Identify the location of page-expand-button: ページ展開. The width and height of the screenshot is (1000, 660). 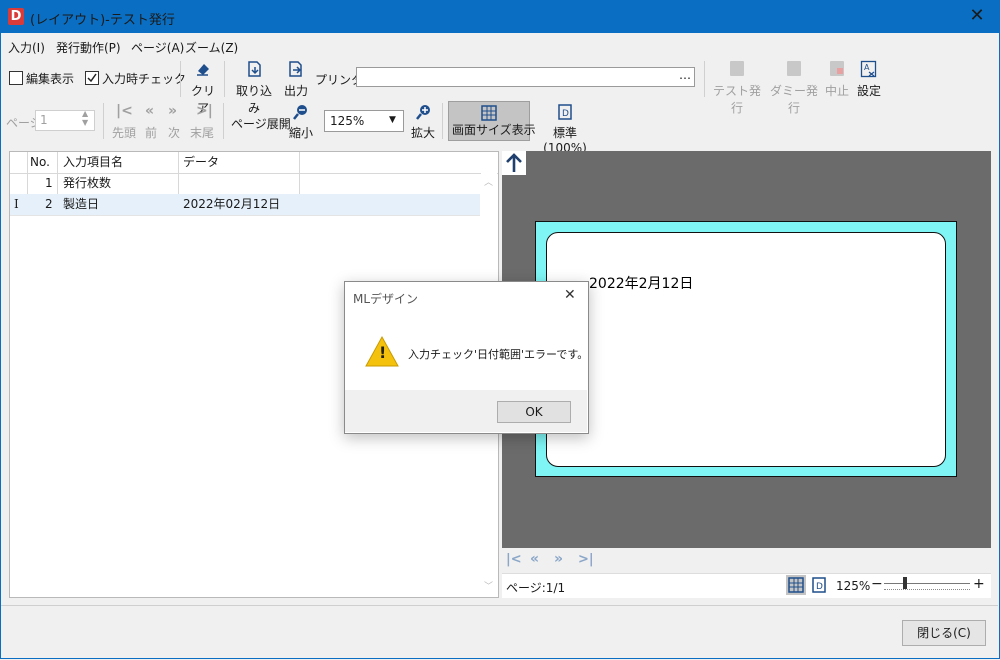
(261, 123).